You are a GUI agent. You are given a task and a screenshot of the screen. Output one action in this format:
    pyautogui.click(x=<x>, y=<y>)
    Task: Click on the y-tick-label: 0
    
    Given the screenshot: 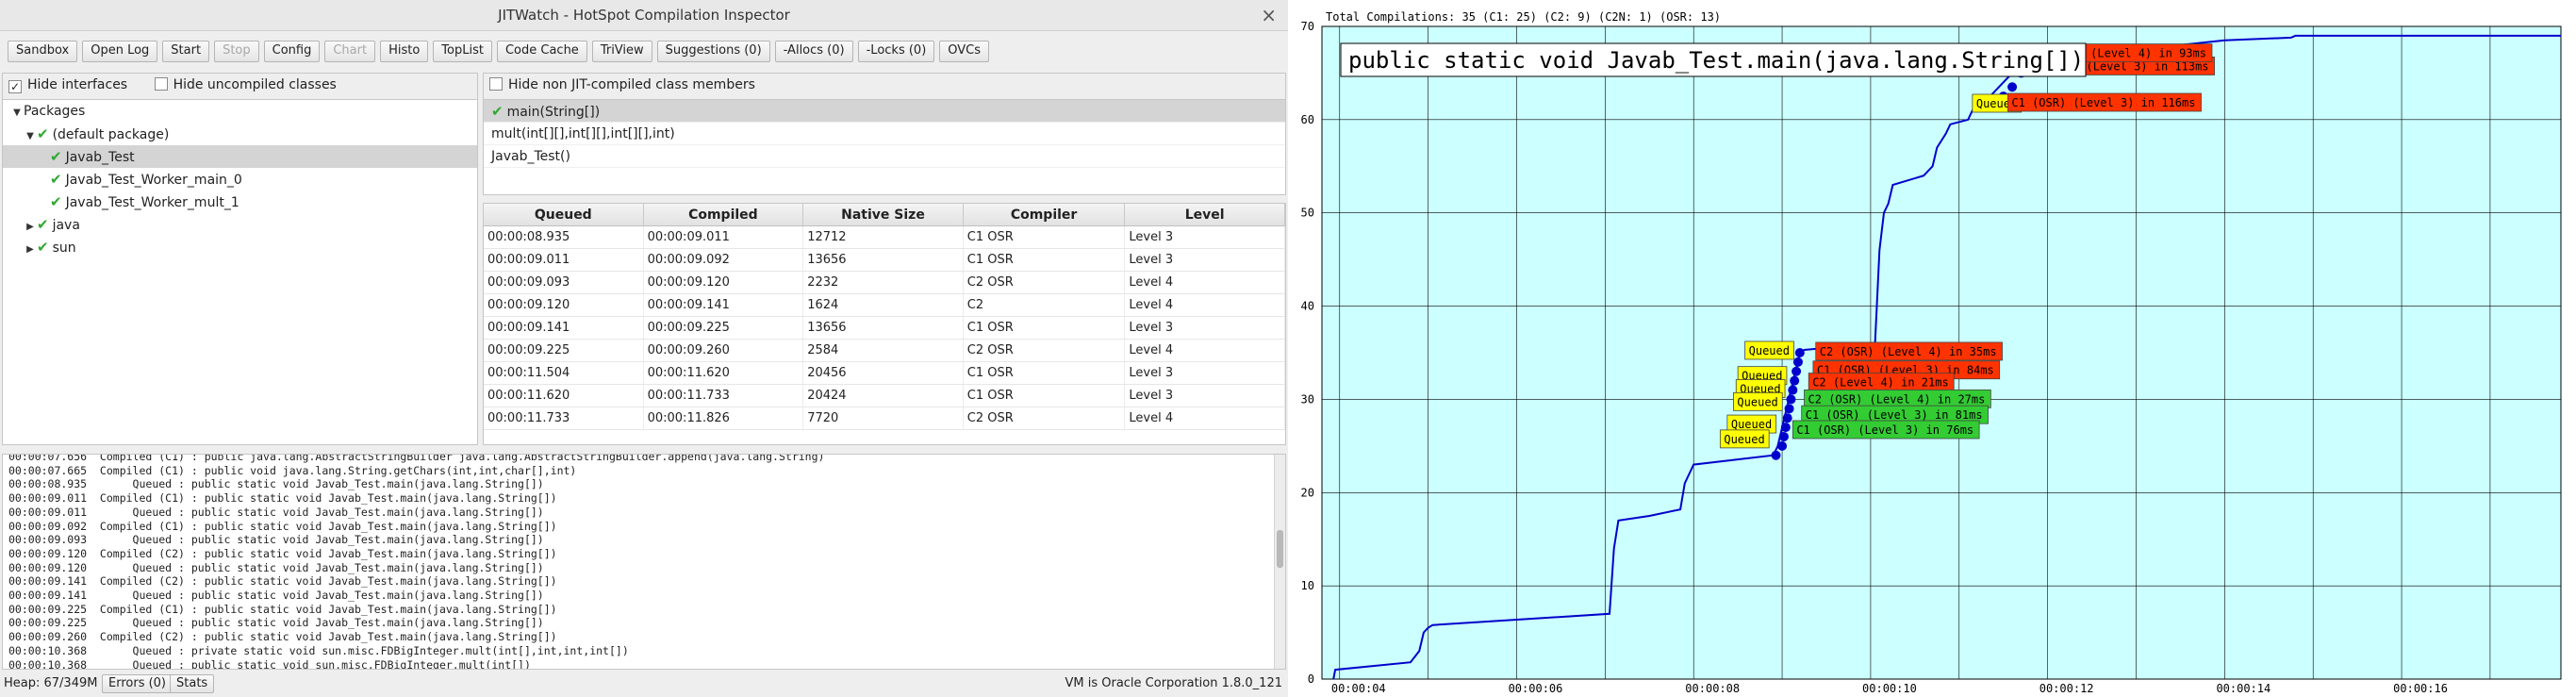 What is the action you would take?
    pyautogui.click(x=1311, y=679)
    